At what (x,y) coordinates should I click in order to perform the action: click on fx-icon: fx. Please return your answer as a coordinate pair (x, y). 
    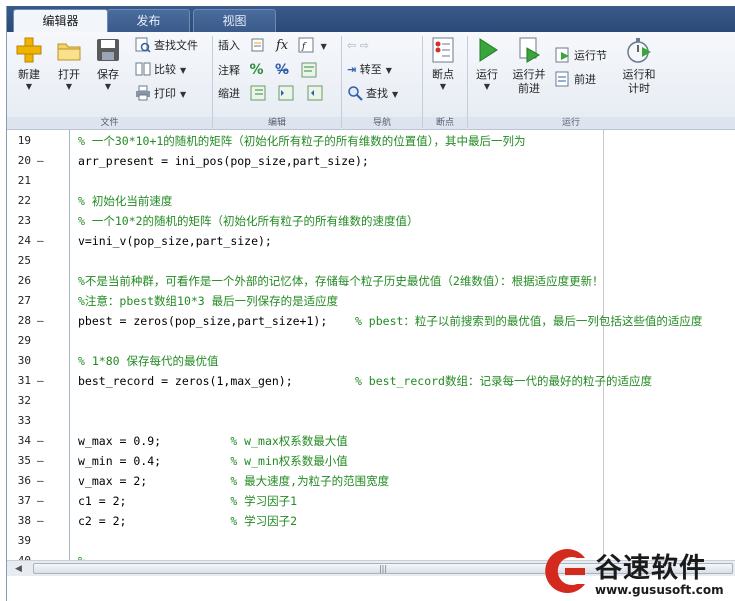
    Looking at the image, I should click on (282, 45).